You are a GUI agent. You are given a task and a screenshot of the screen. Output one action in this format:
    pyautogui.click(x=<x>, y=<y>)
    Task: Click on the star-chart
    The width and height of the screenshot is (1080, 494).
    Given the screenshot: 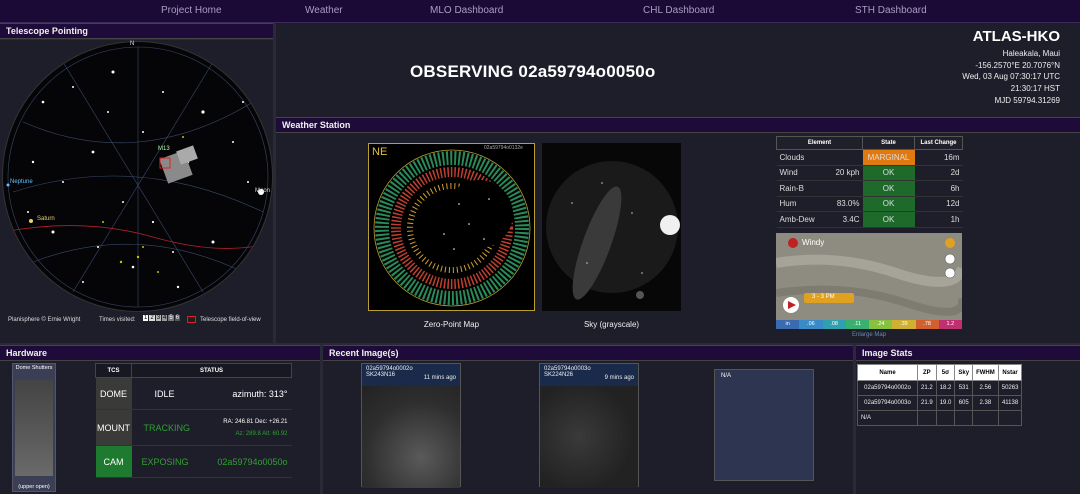 What is the action you would take?
    pyautogui.click(x=137, y=177)
    